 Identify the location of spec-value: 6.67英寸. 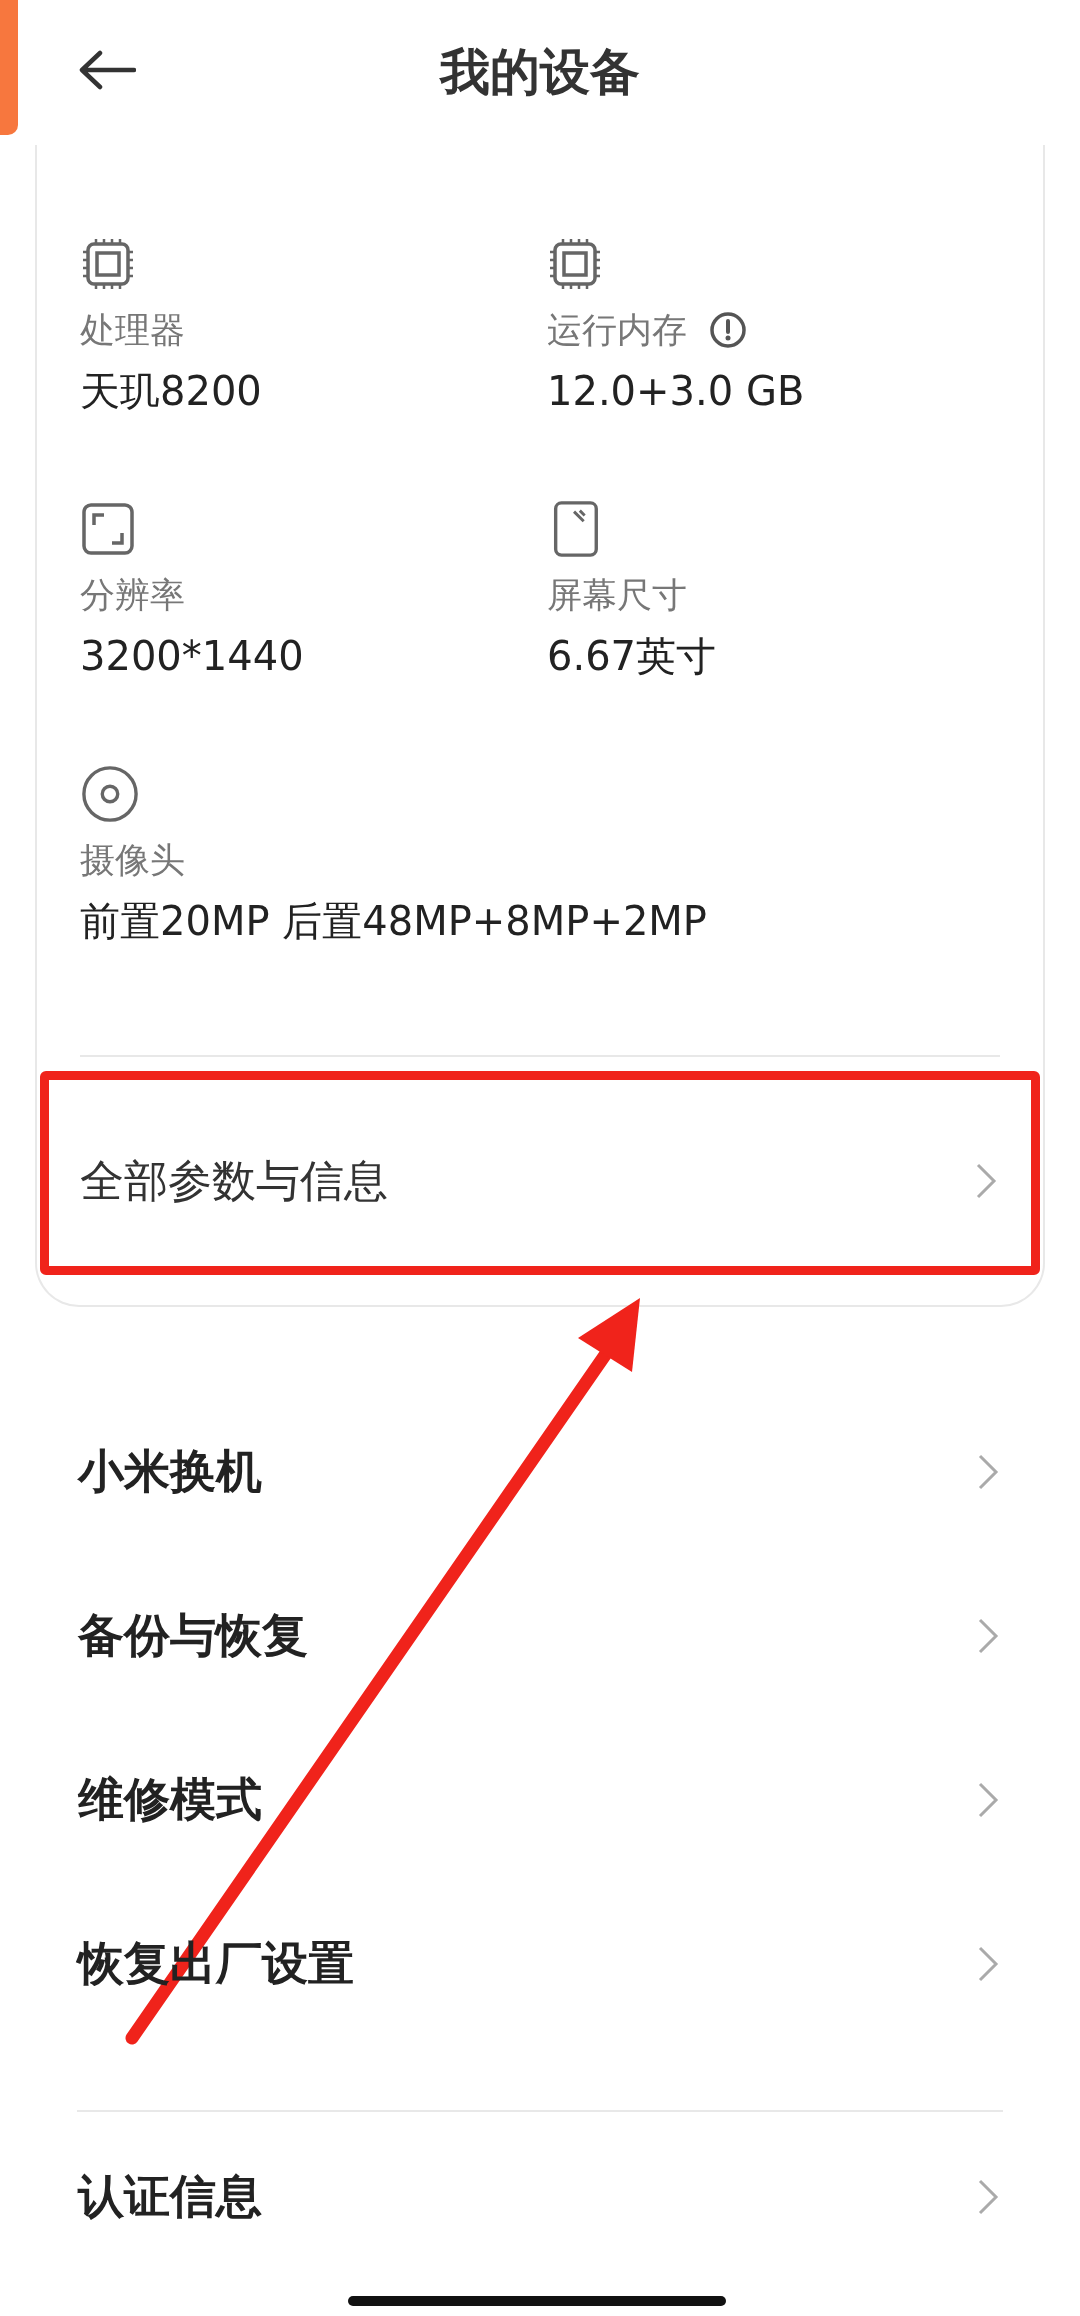
(632, 656).